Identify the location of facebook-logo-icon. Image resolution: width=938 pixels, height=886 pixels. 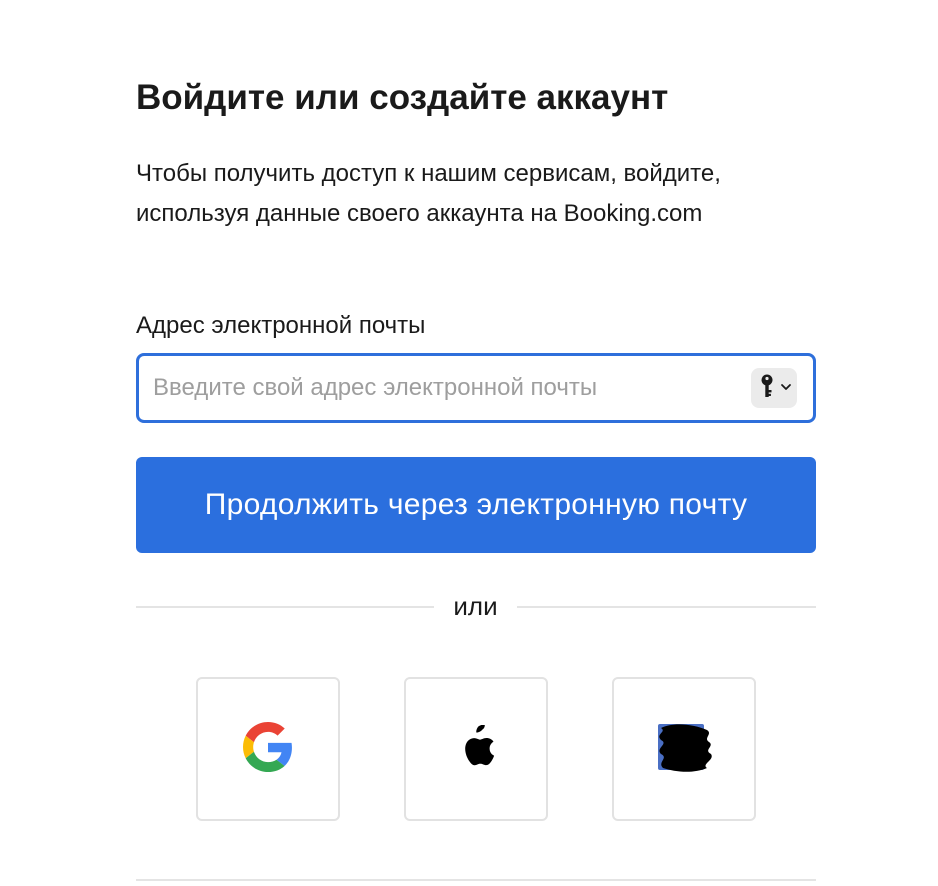
(684, 749).